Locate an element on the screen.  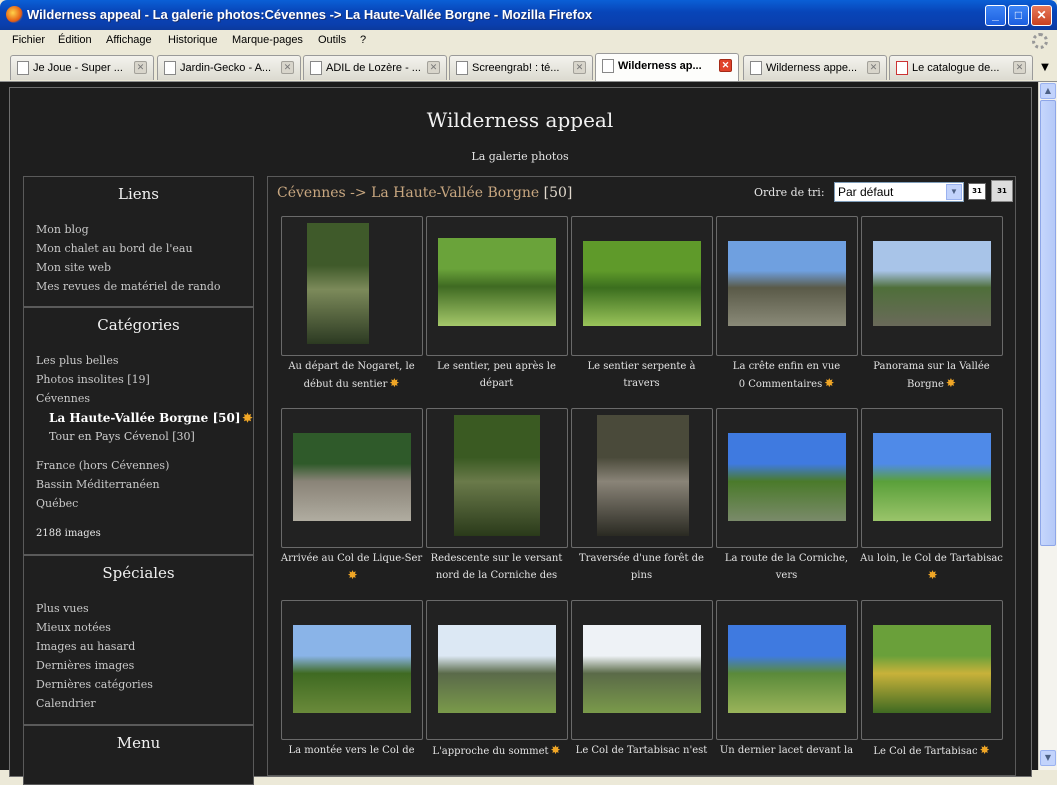
menu-fichier: Fichier is located at coordinates (28, 40).